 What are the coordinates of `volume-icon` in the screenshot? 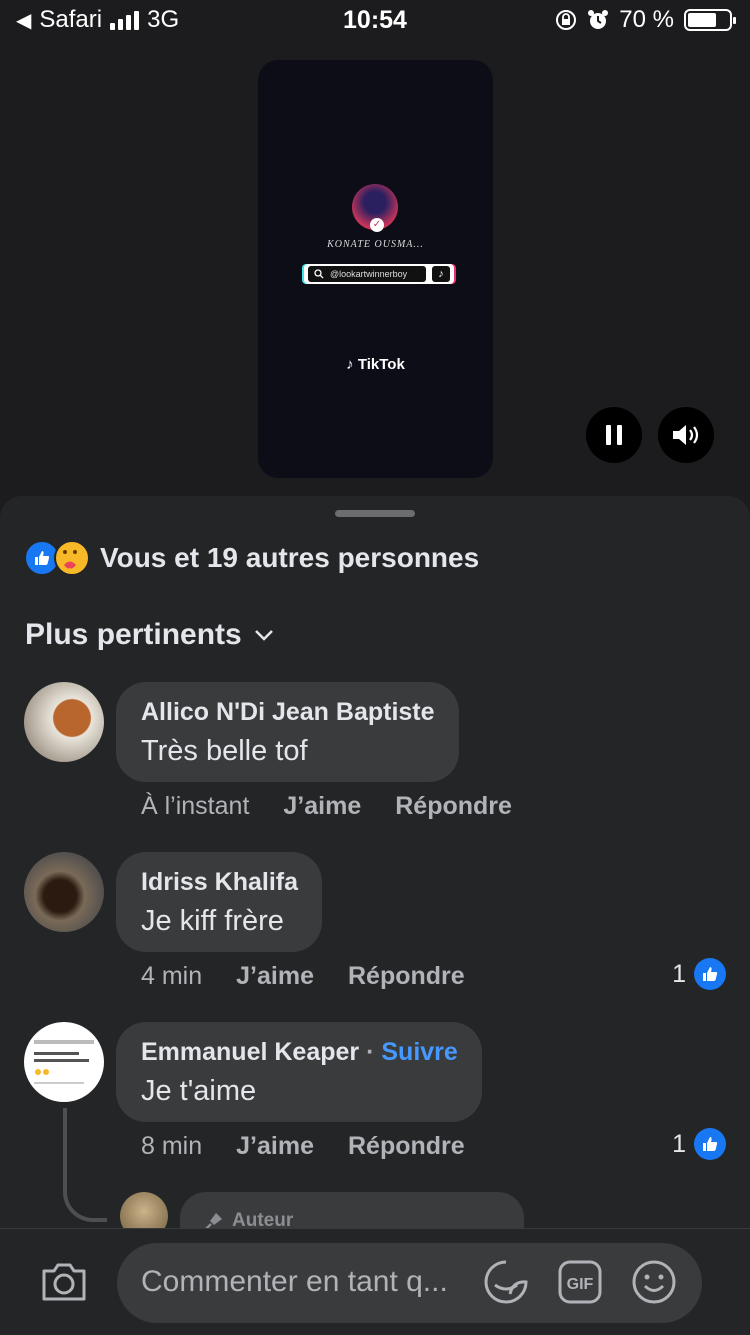 It's located at (686, 435).